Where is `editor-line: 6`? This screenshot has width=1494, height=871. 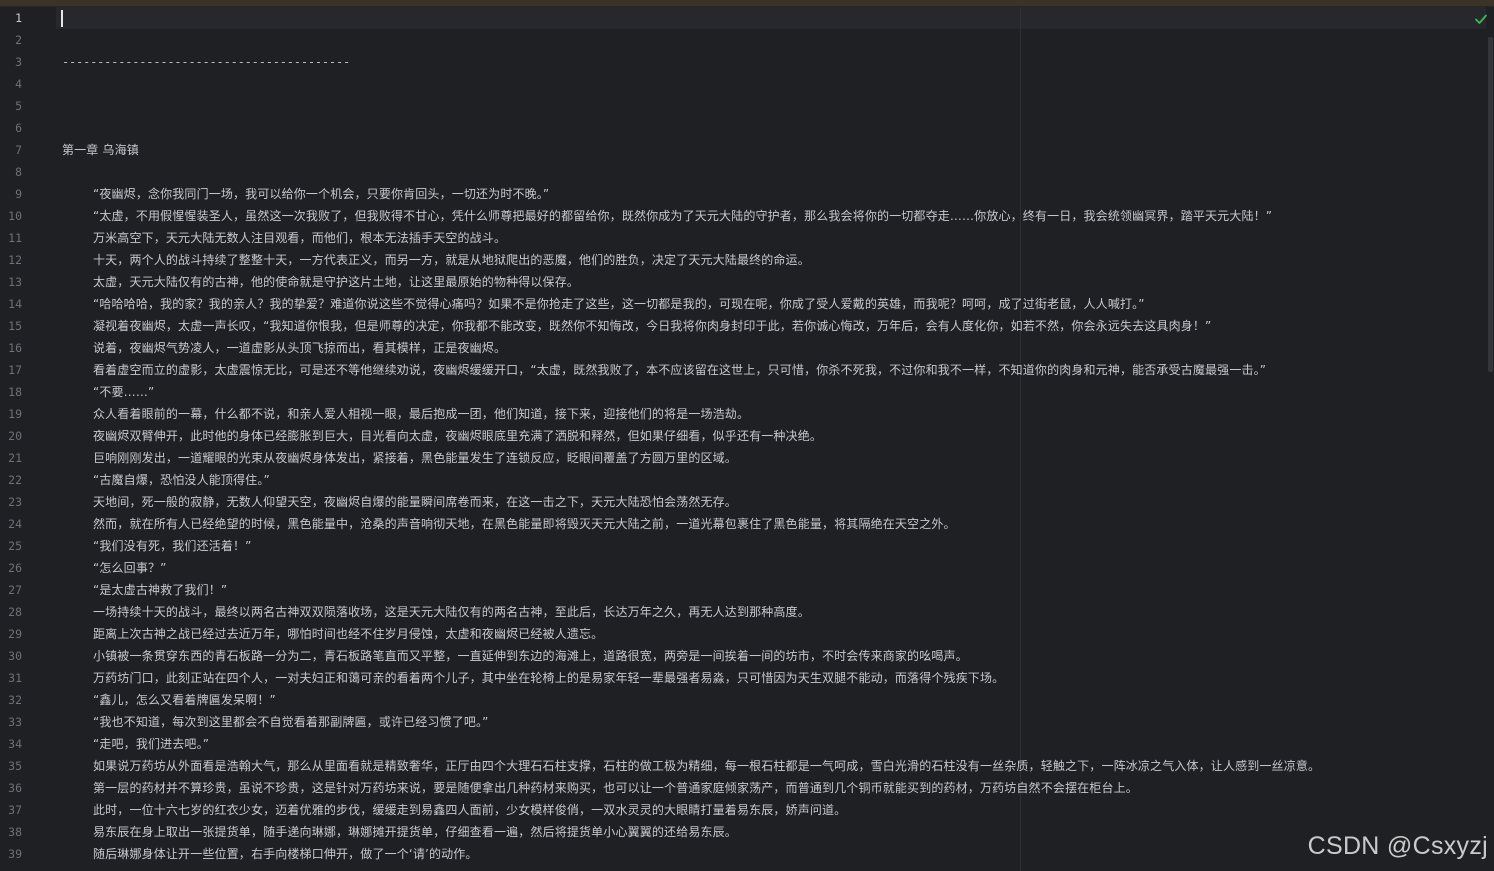
editor-line: 6 is located at coordinates (747, 128).